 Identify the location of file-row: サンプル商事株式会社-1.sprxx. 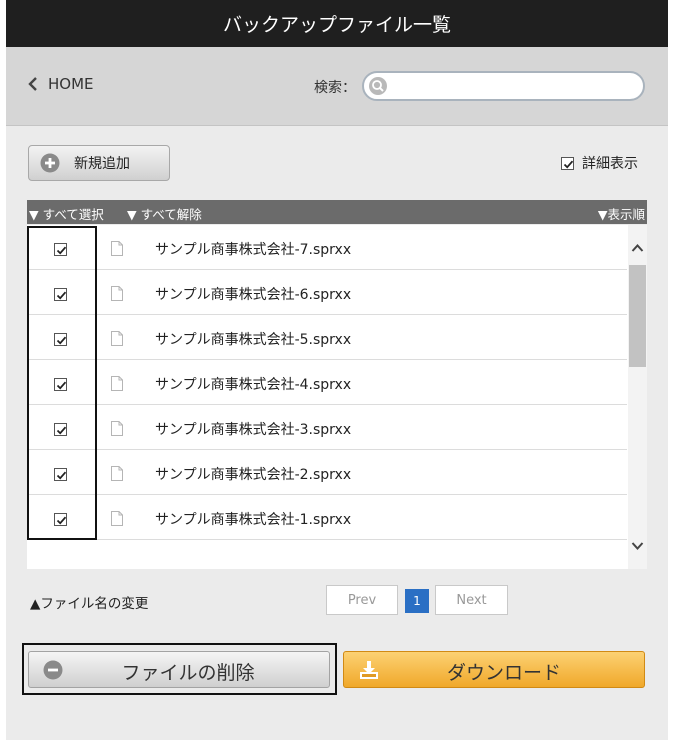
(327, 517).